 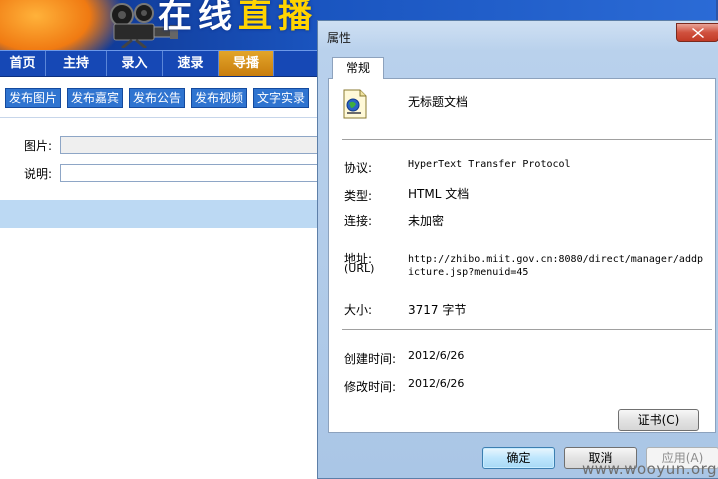 I want to click on tab-general: 常规, so click(x=358, y=68).